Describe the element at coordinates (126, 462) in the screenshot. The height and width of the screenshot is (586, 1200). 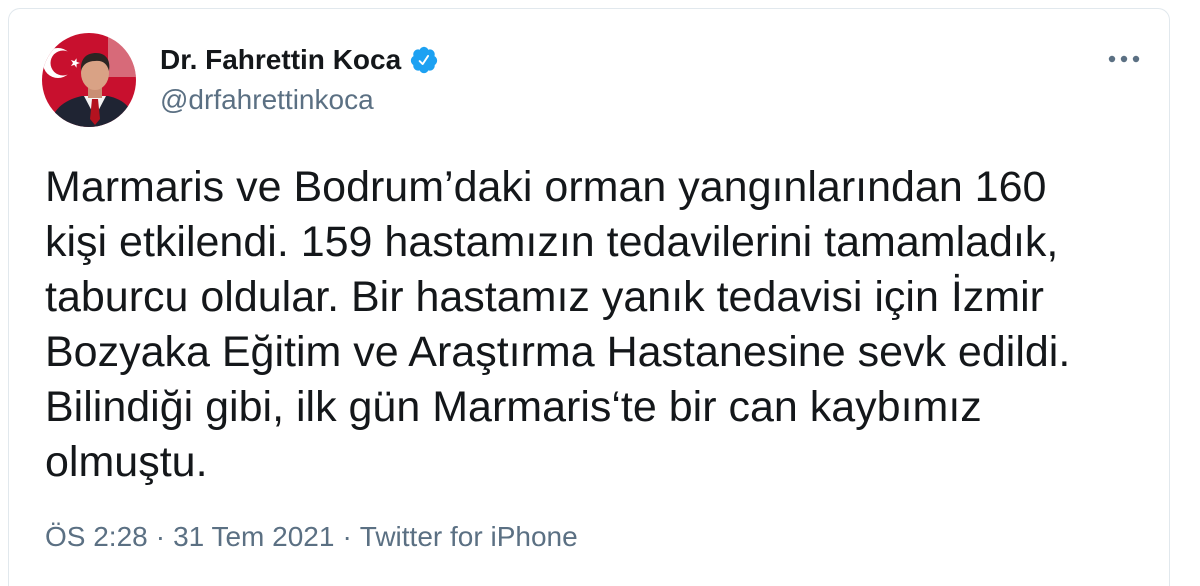
I see `tweet-text-line: olmuştu.` at that location.